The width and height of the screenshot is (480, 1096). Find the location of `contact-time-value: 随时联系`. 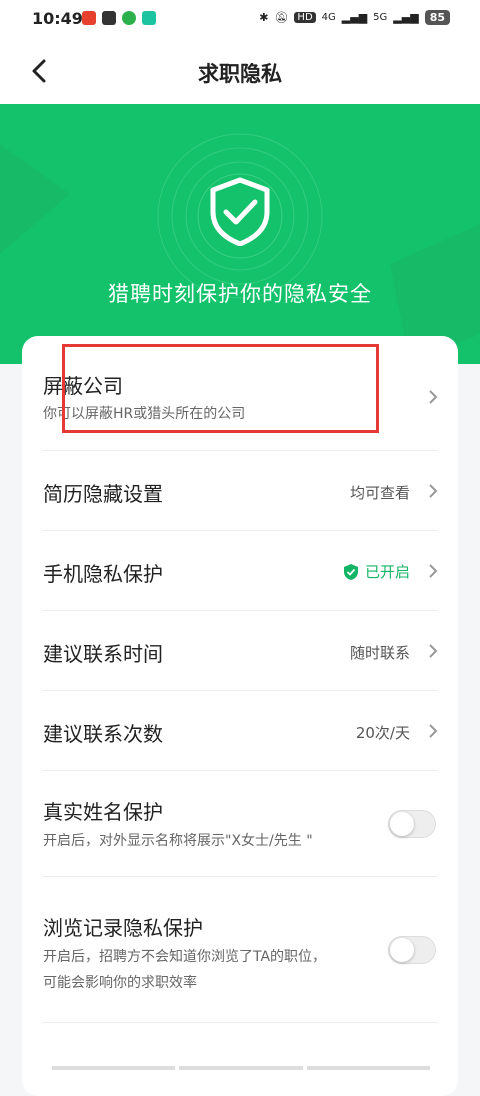

contact-time-value: 随时联系 is located at coordinates (379, 653).